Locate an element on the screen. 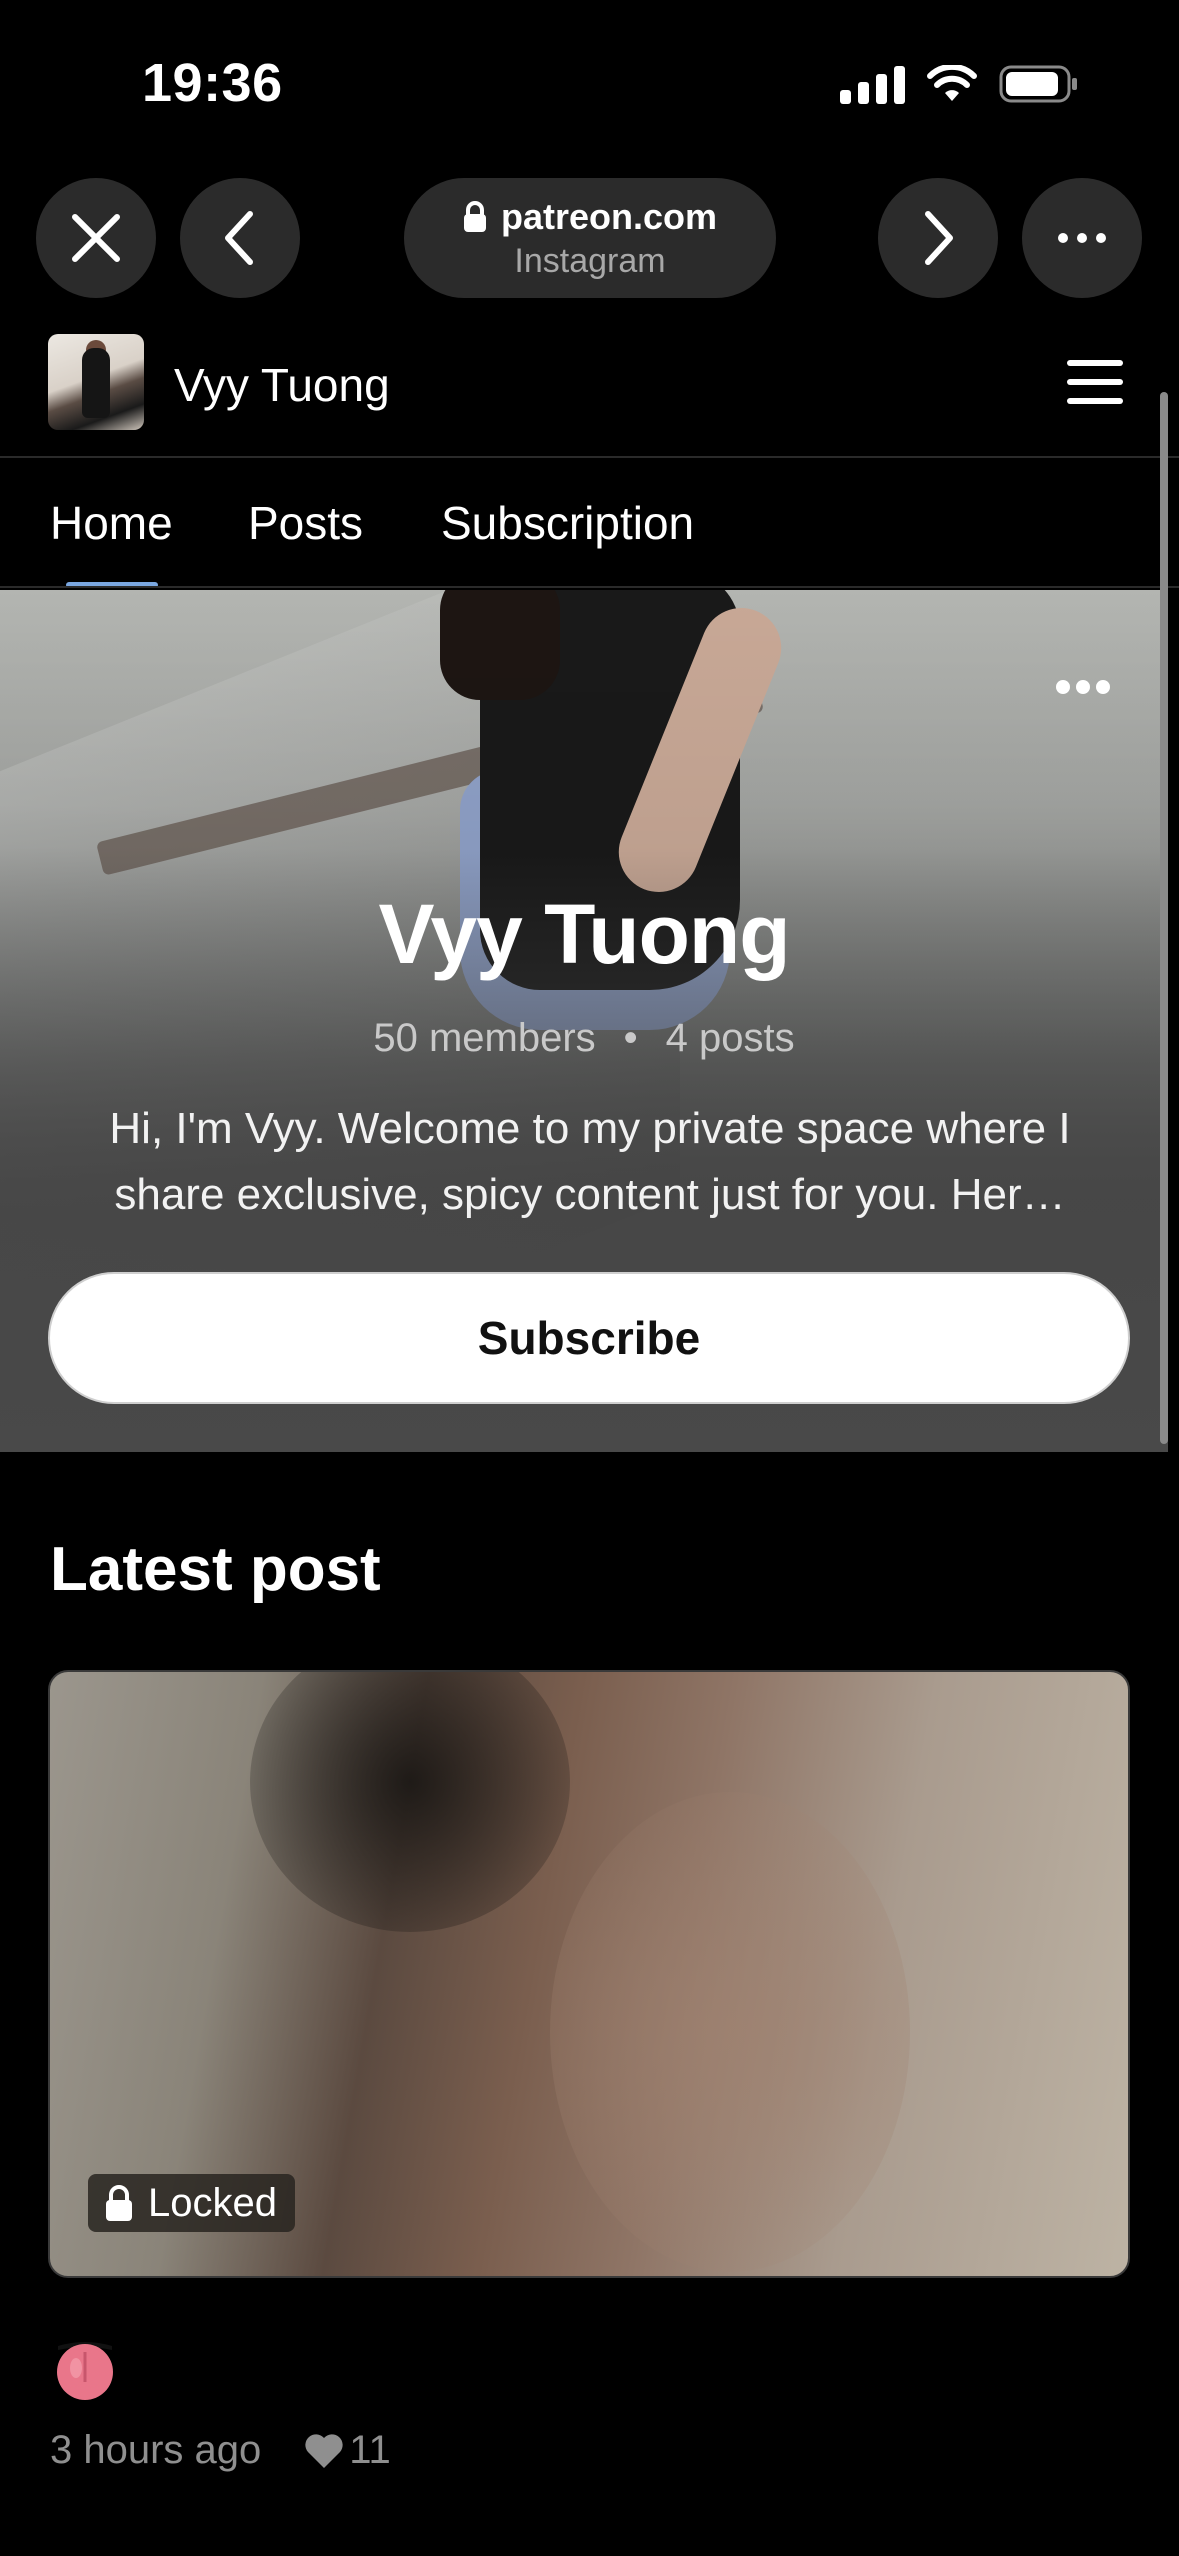  post-meta: 3 hours ago 11 is located at coordinates (220, 2450).